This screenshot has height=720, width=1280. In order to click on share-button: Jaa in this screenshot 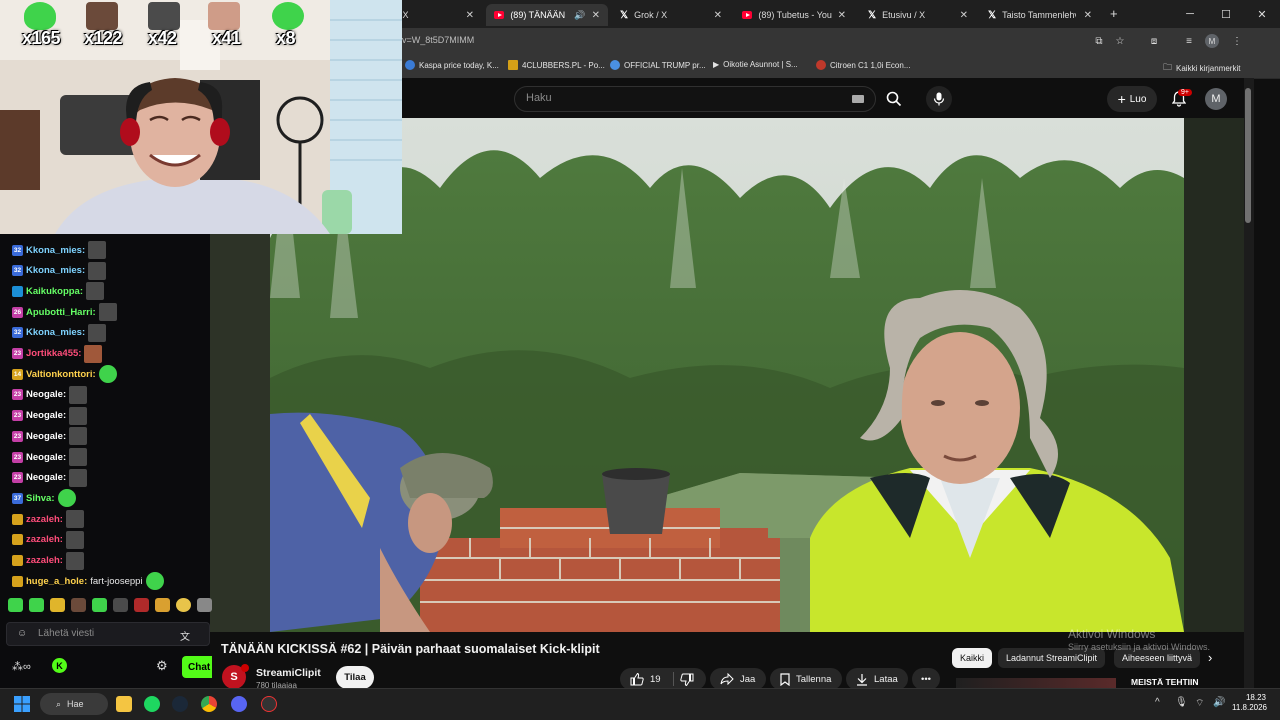, I will do `click(738, 679)`.